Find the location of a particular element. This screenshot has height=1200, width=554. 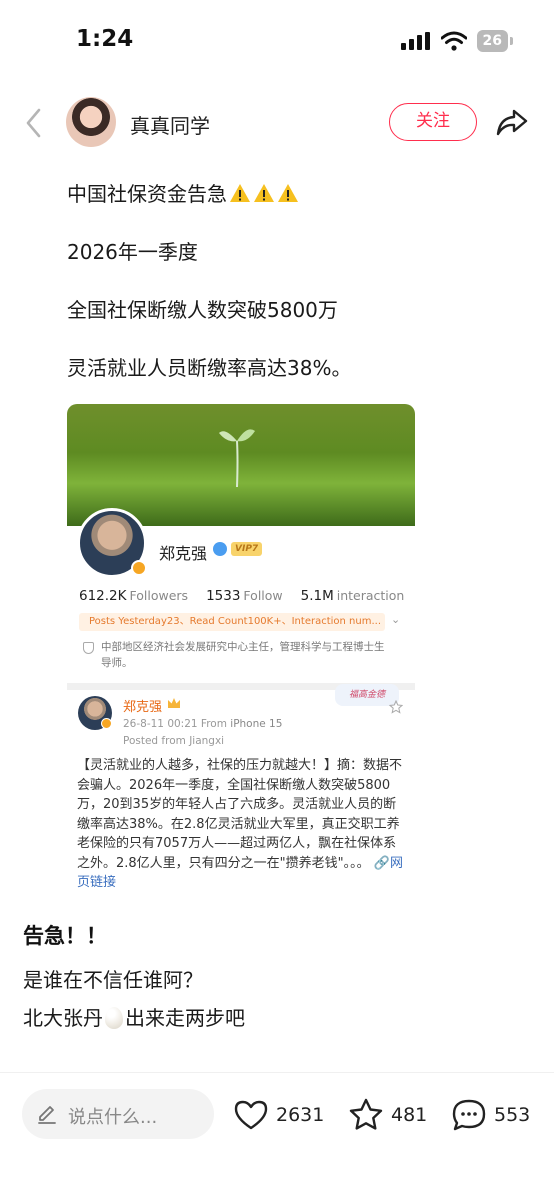

tail-title: 告急！！ is located at coordinates (65, 936).